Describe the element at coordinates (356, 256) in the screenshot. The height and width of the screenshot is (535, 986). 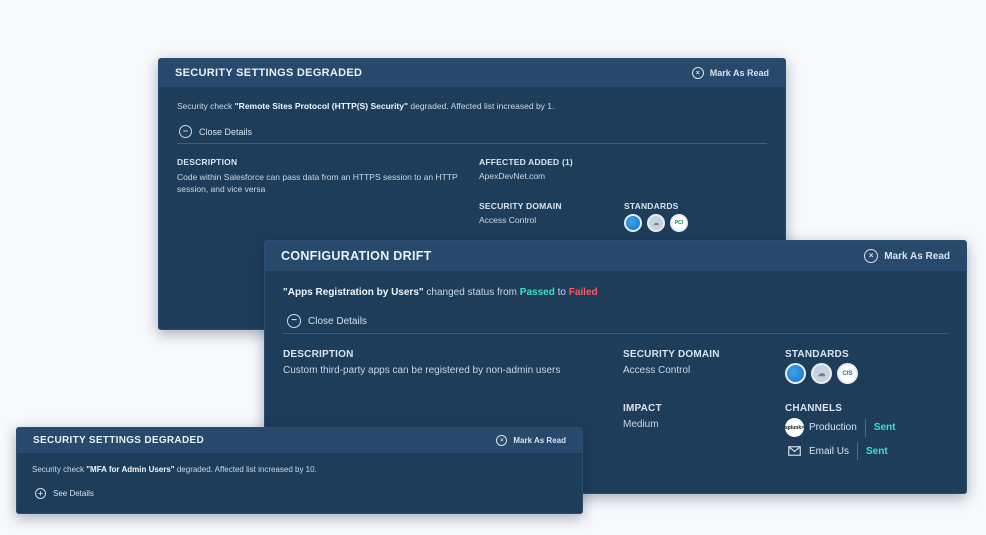
I see `card-title: CONFIGURATION DRIFT` at that location.